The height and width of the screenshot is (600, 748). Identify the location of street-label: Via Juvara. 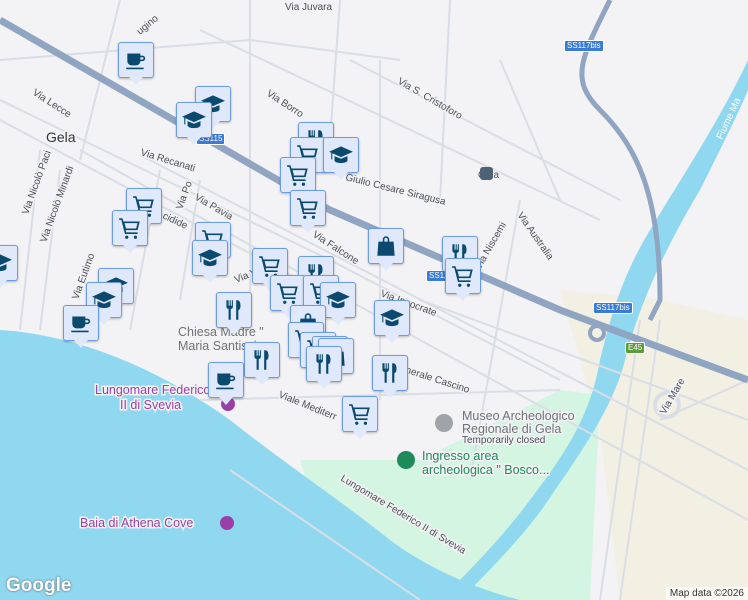
(309, 7).